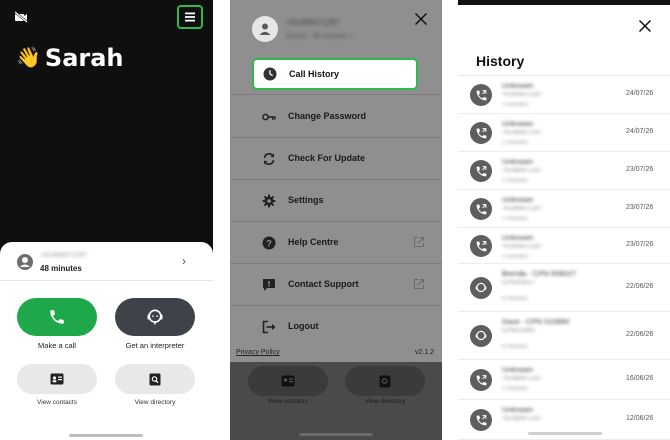  Describe the element at coordinates (21, 19) in the screenshot. I see `camera-off-icon` at that location.